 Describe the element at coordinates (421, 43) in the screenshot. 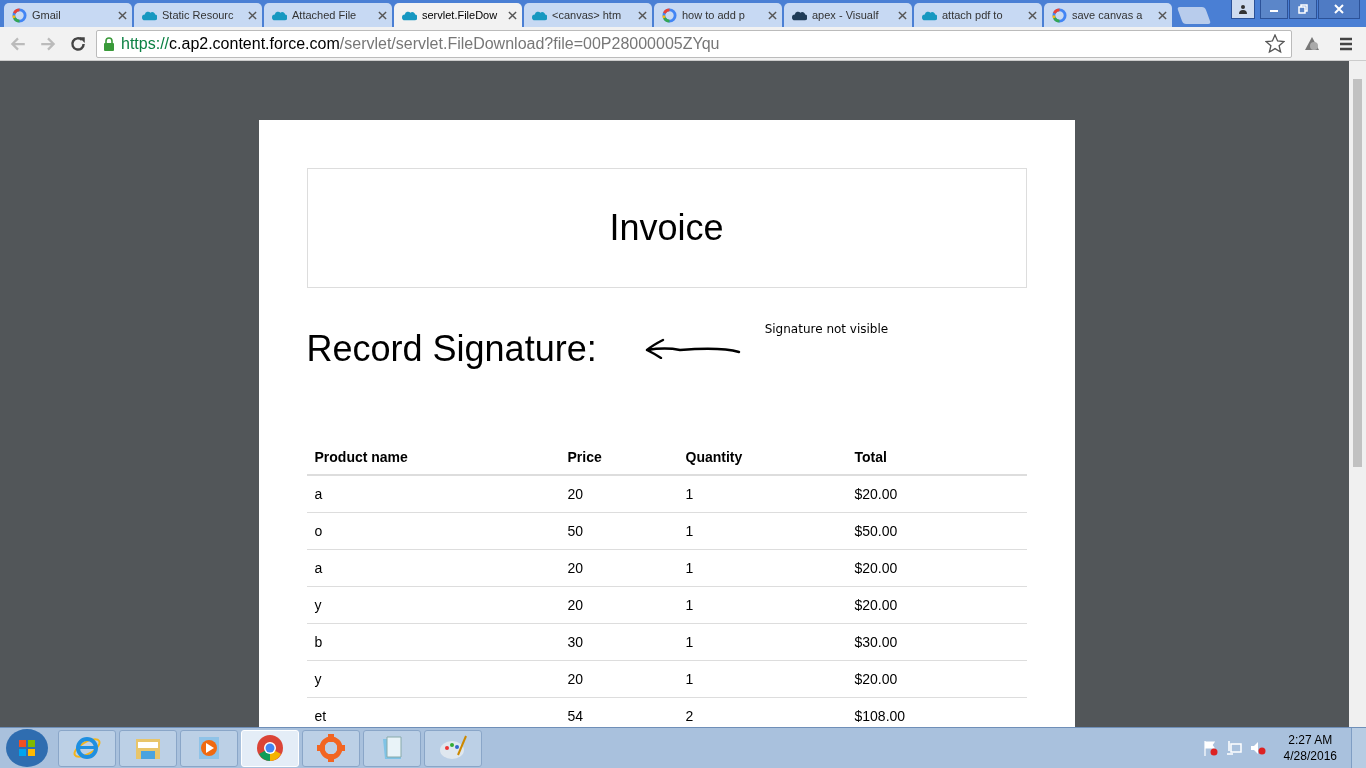

I see `url-text: https://c.ap2.content.force.com/servlet/servlet.FileDownload?file=00P28000005ZYqu` at that location.